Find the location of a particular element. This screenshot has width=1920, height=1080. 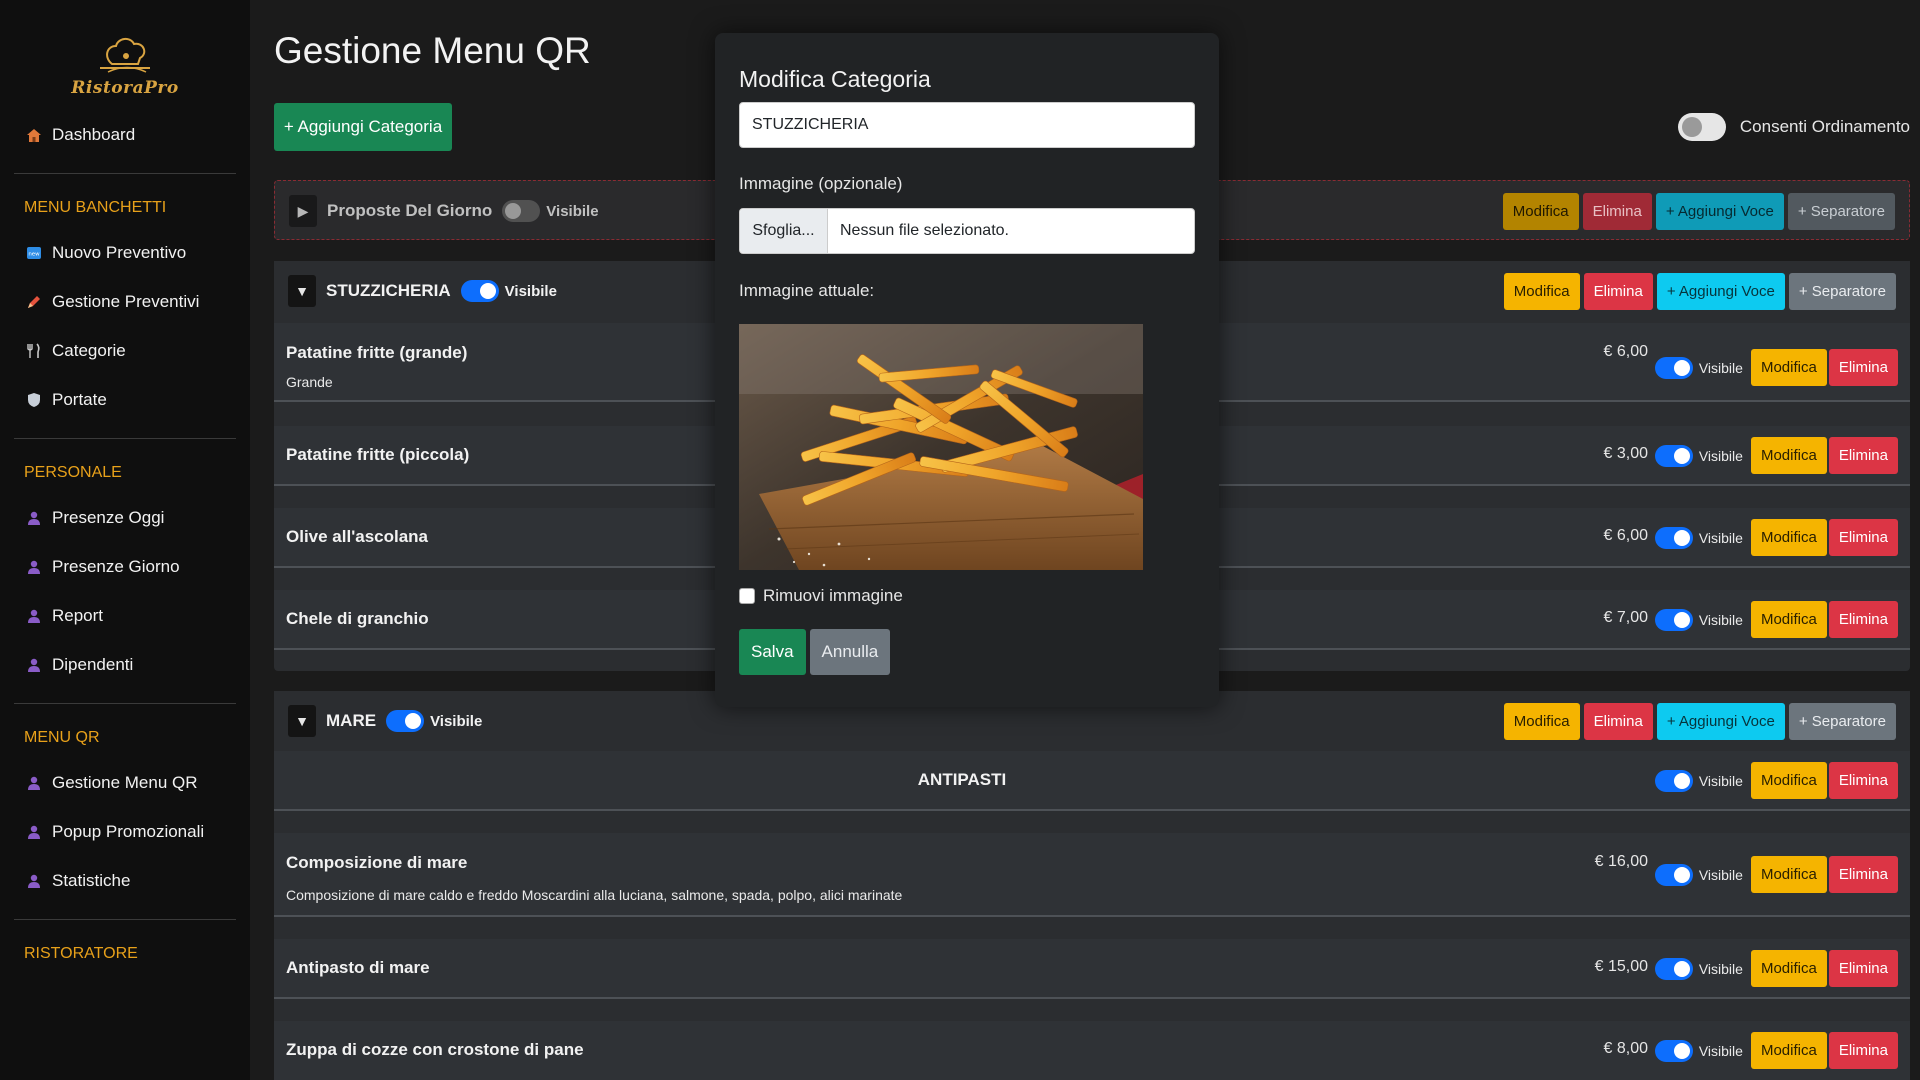

item-name: Patatine fritte (grande) is located at coordinates (377, 352).